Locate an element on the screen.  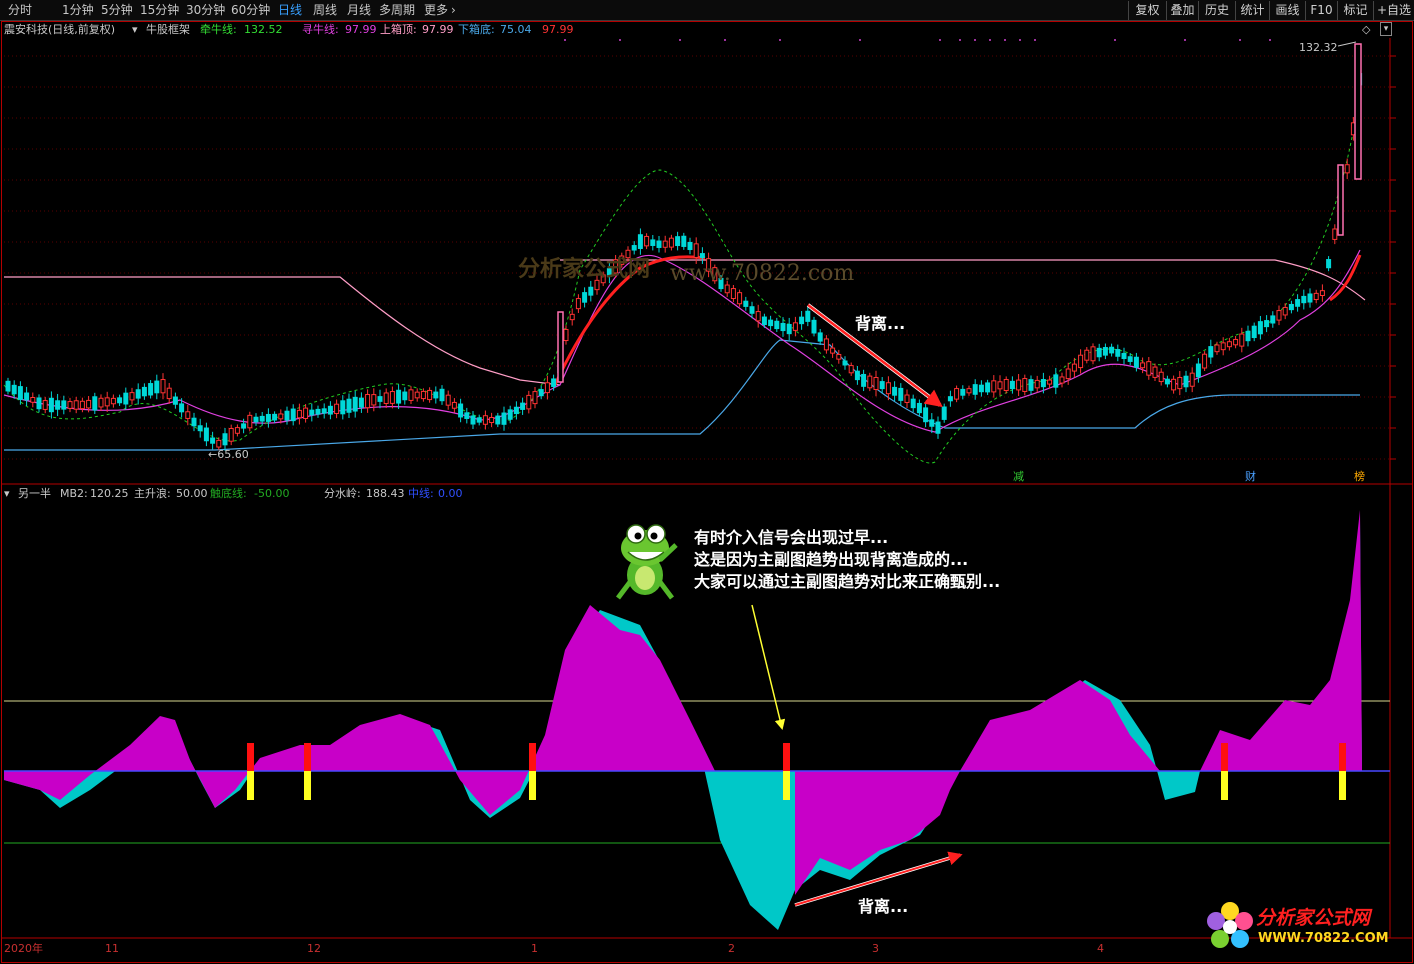
fenshui-label: 分水岭: is located at coordinates (342, 493).